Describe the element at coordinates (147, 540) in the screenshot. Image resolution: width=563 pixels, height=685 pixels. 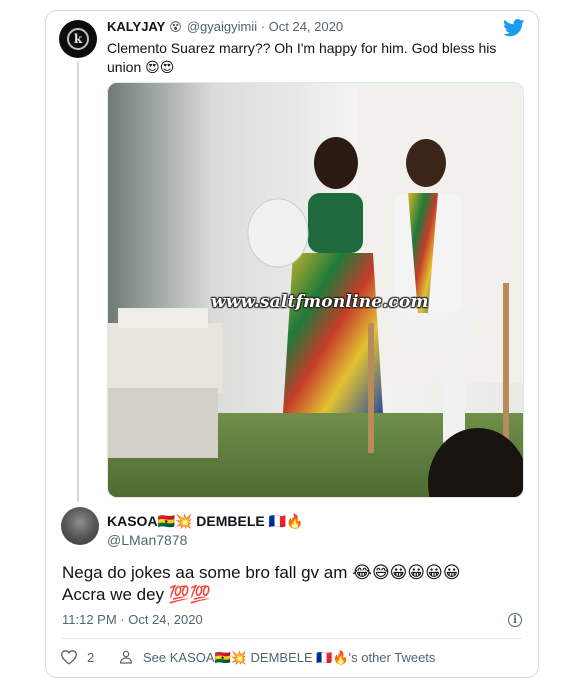
I see `author-handle: @LMan7878` at that location.